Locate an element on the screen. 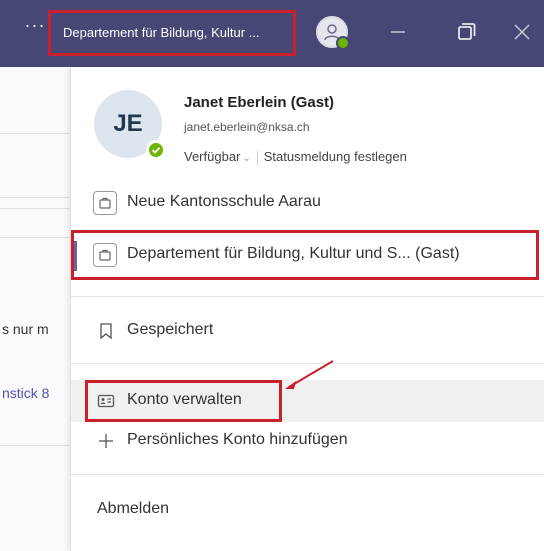 This screenshot has width=544, height=551. user-avatar: JE is located at coordinates (130, 125).